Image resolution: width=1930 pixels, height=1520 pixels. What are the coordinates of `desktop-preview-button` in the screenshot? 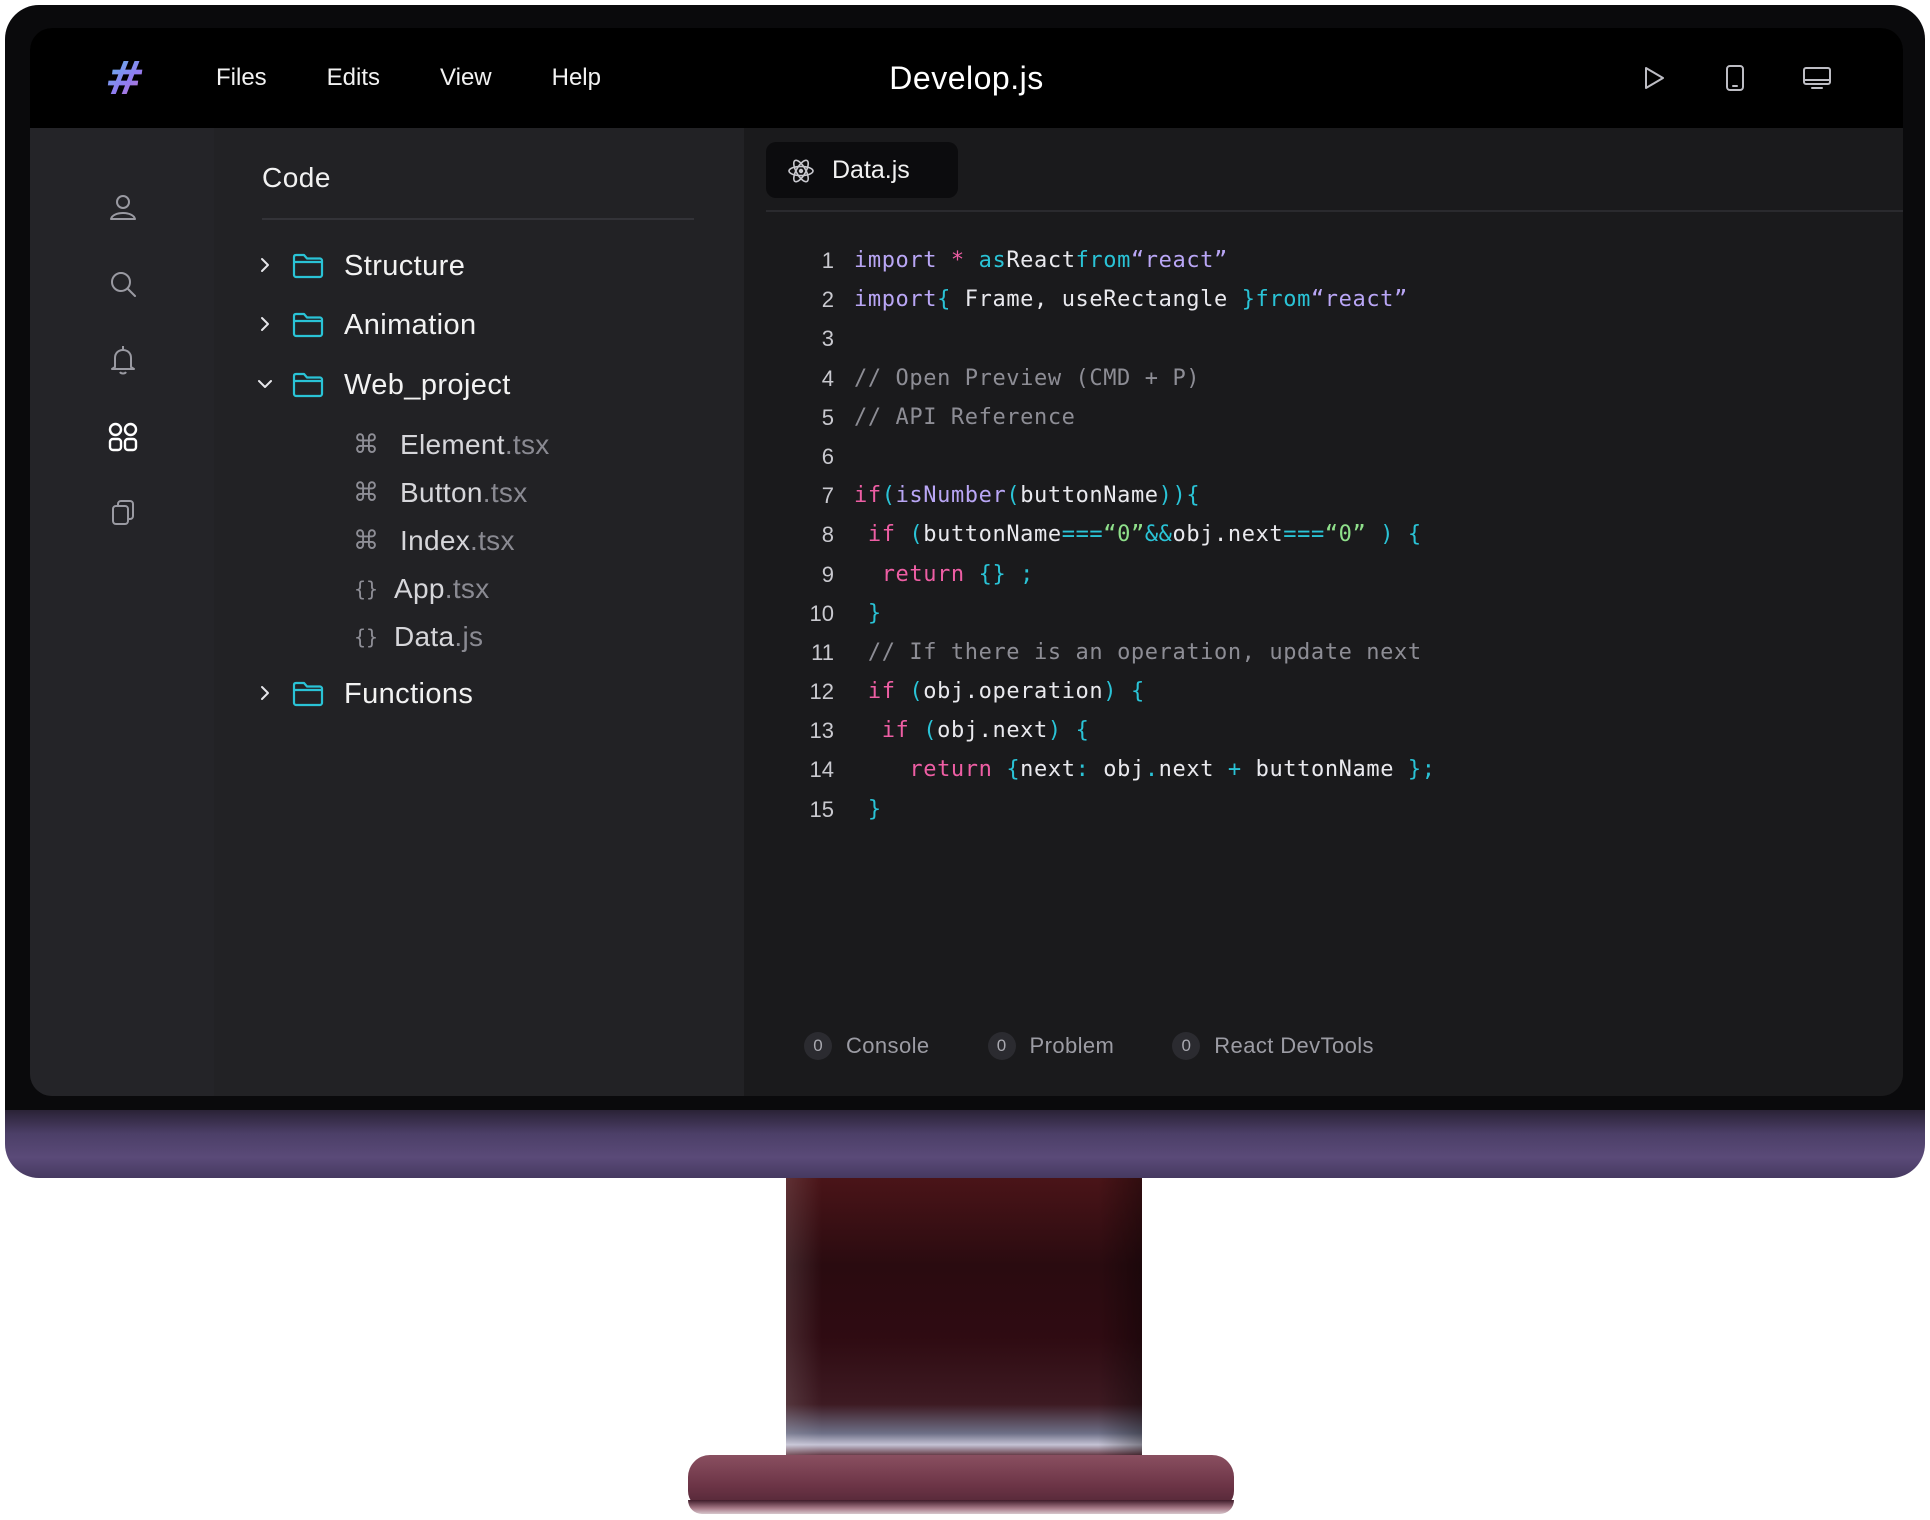 It's located at (1817, 78).